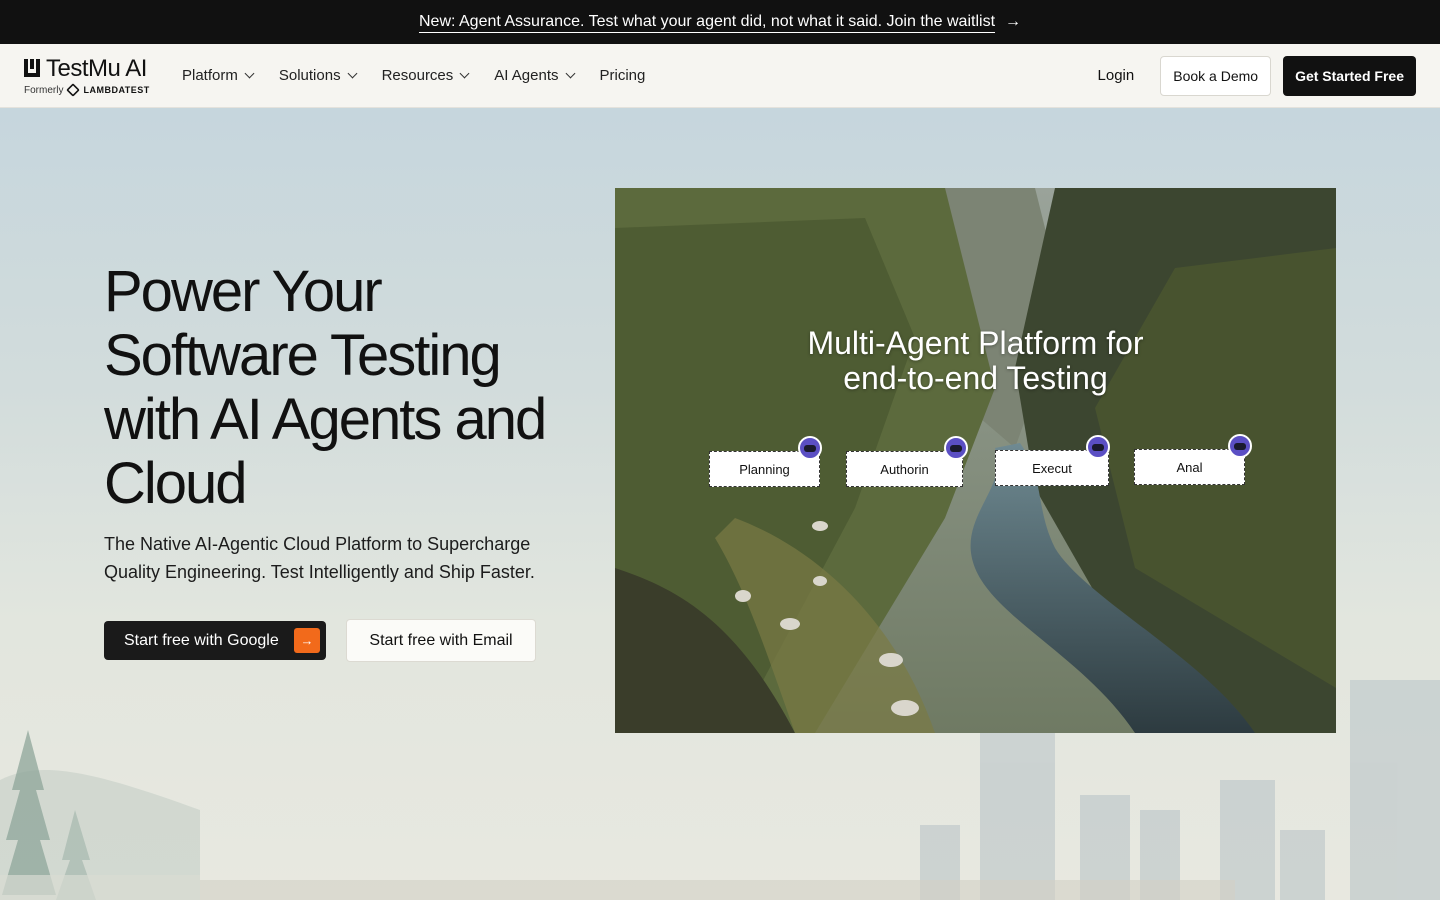  What do you see at coordinates (215, 640) in the screenshot?
I see `start-google-button: Start free with Google →` at bounding box center [215, 640].